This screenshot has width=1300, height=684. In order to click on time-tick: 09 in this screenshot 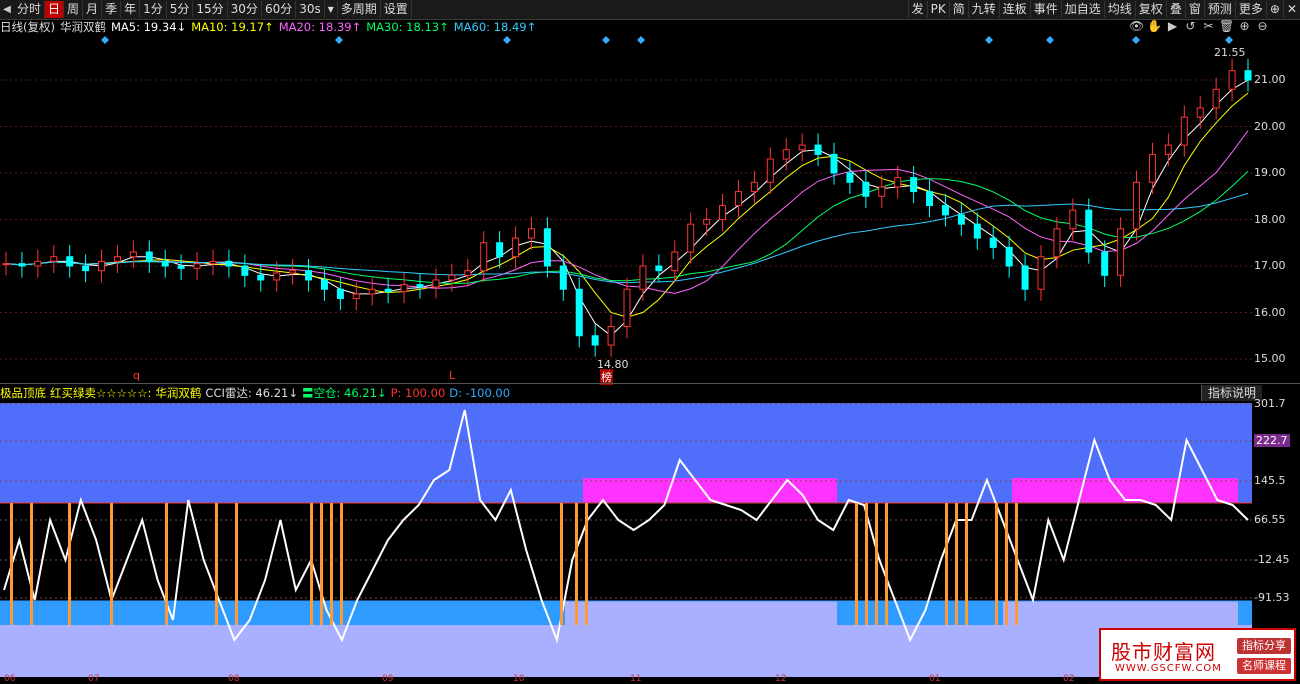, I will do `click(388, 679)`.